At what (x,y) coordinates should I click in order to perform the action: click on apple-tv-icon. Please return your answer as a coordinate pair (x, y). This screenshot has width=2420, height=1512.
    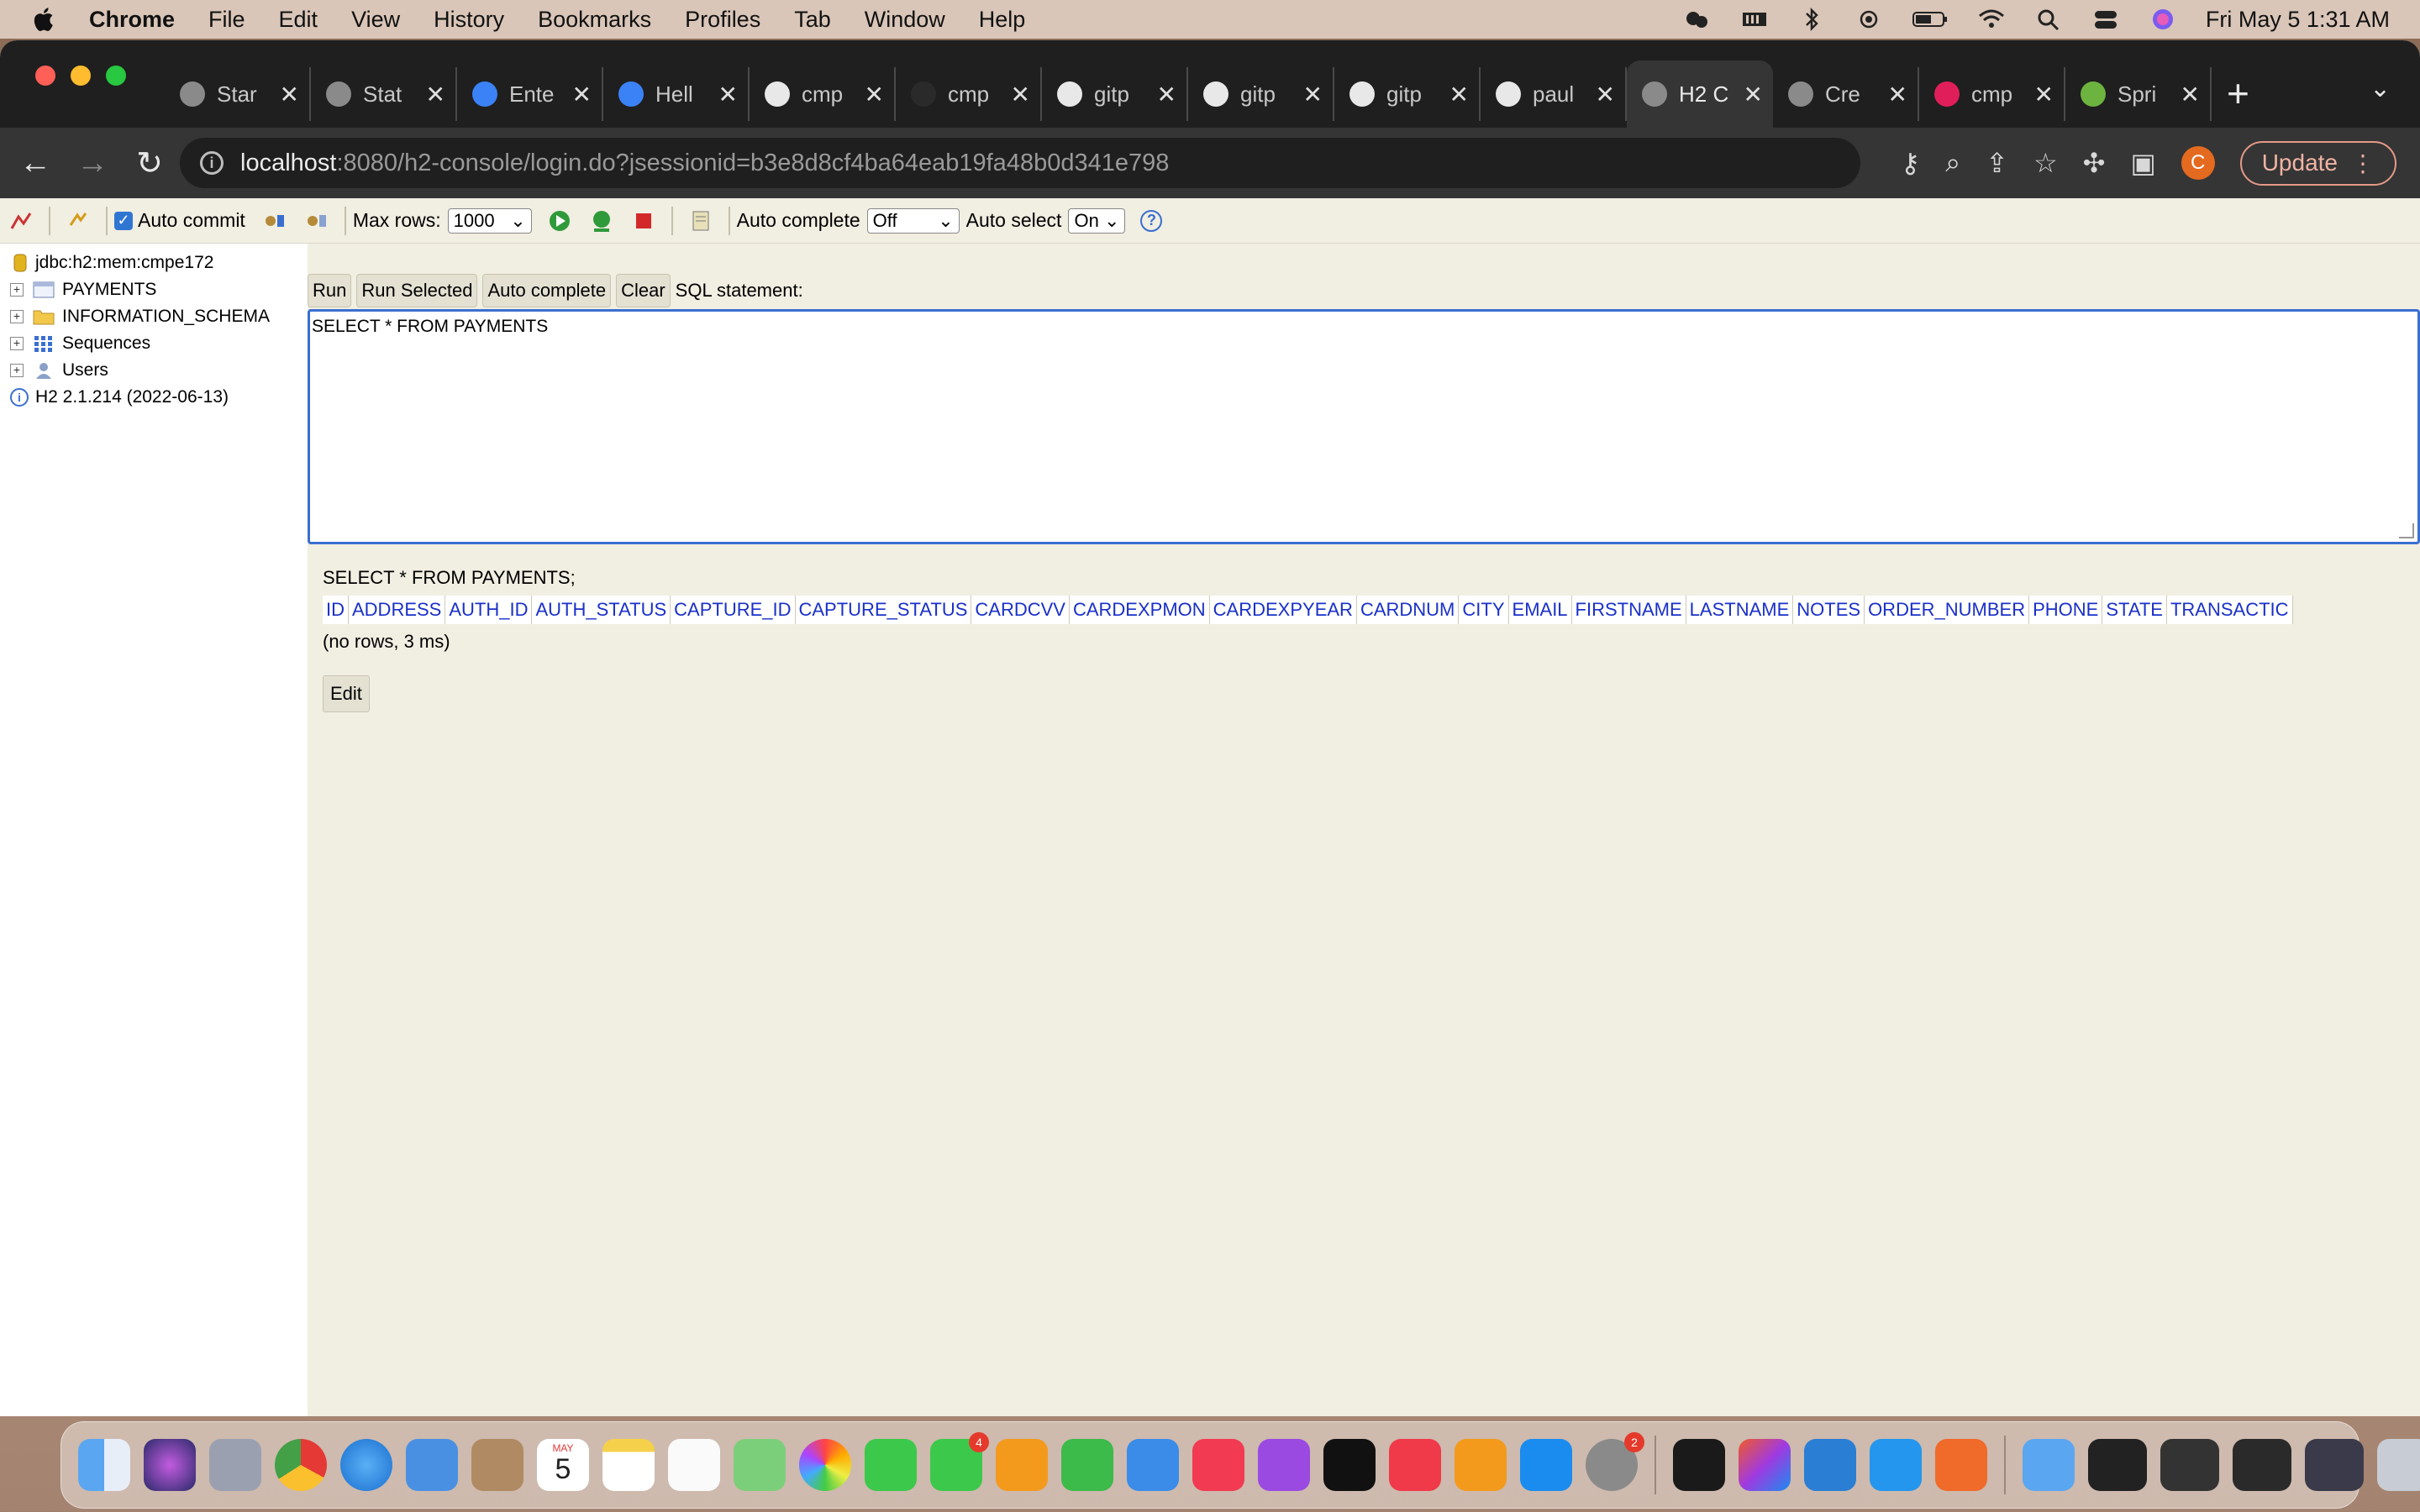
    Looking at the image, I should click on (1349, 1465).